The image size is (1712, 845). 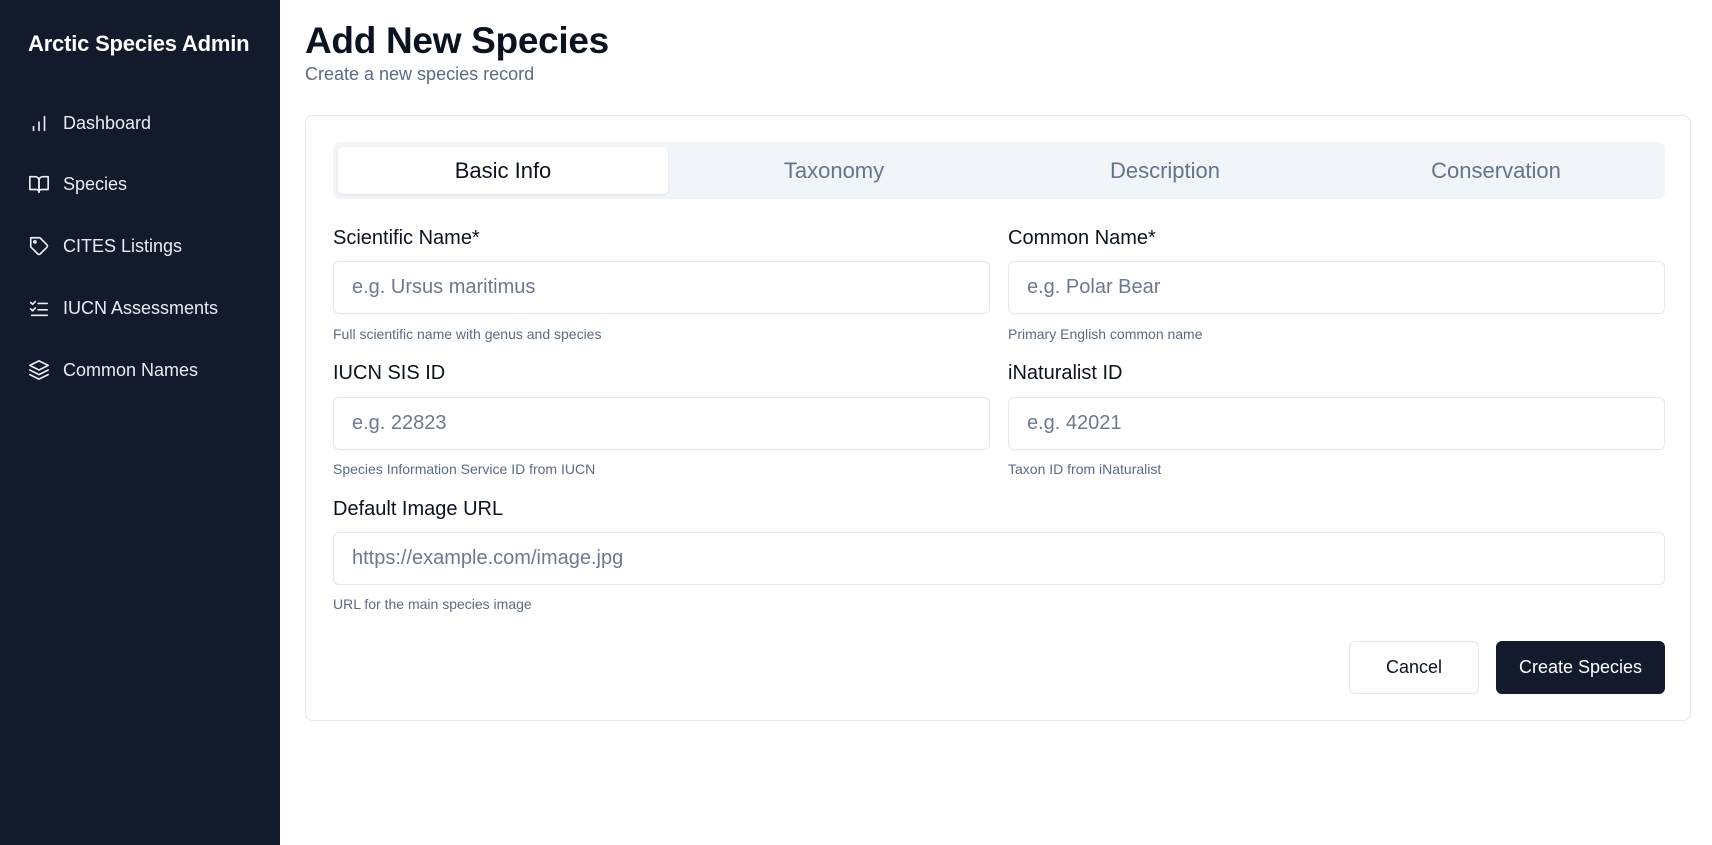 I want to click on default-image-url-label: Default Image URL, so click(x=418, y=509).